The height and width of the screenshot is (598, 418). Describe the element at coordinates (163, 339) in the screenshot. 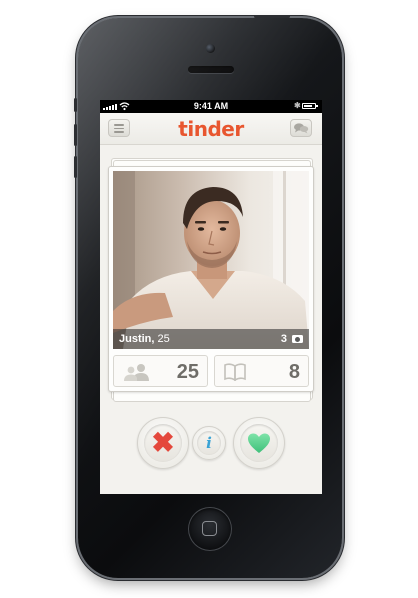

I see `profile-age: 25` at that location.